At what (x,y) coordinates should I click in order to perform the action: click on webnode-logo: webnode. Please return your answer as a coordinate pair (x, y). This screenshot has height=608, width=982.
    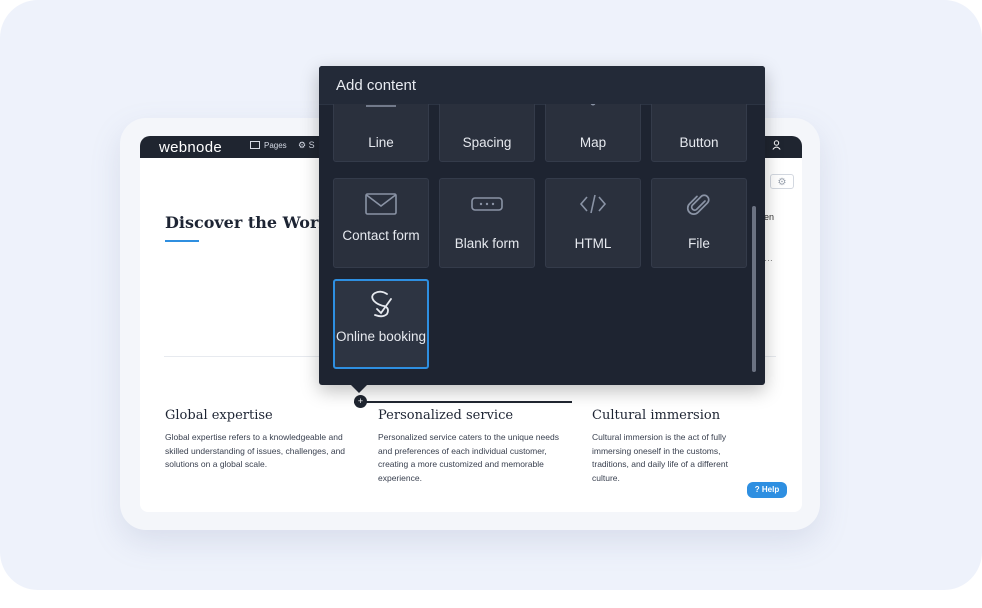
    Looking at the image, I should click on (190, 147).